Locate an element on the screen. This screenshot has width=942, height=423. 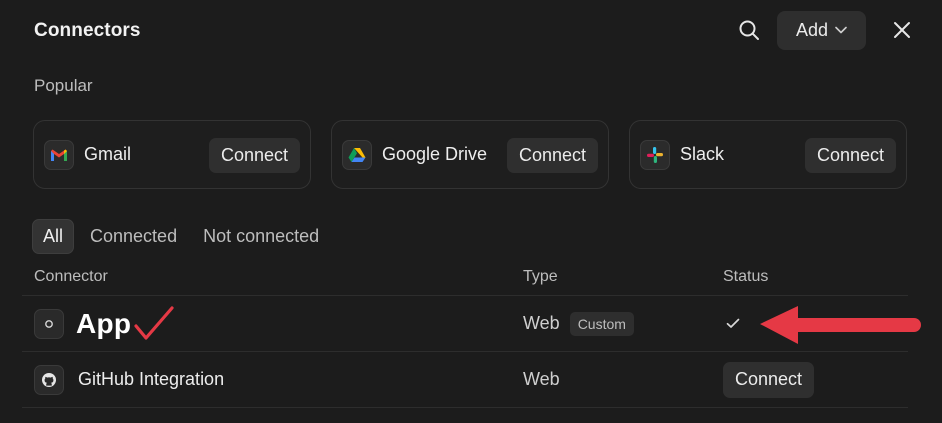
add-button: Add is located at coordinates (821, 30).